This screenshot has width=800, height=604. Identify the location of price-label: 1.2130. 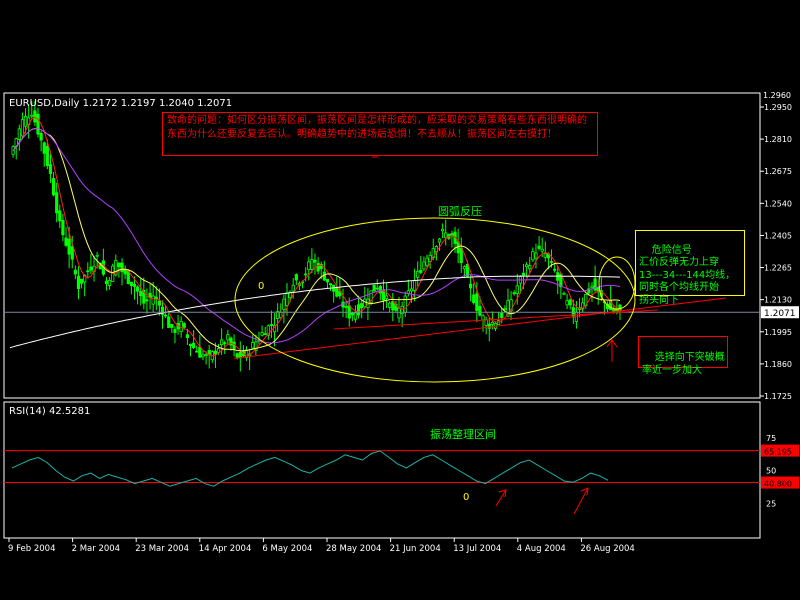
(778, 300).